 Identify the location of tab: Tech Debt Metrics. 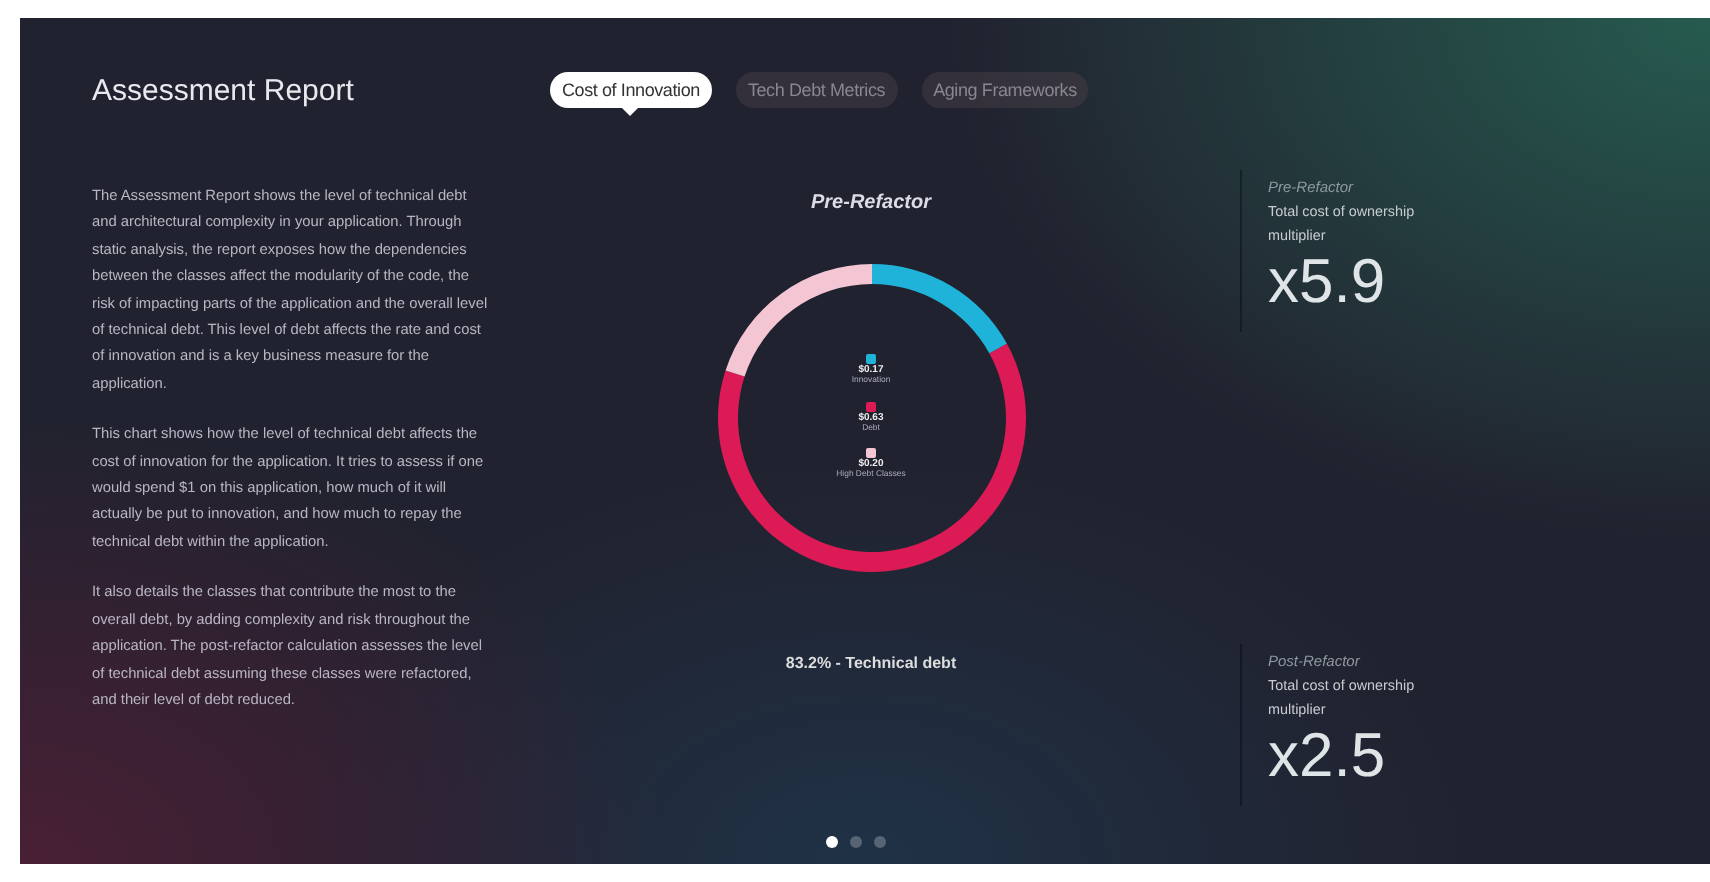
(816, 90).